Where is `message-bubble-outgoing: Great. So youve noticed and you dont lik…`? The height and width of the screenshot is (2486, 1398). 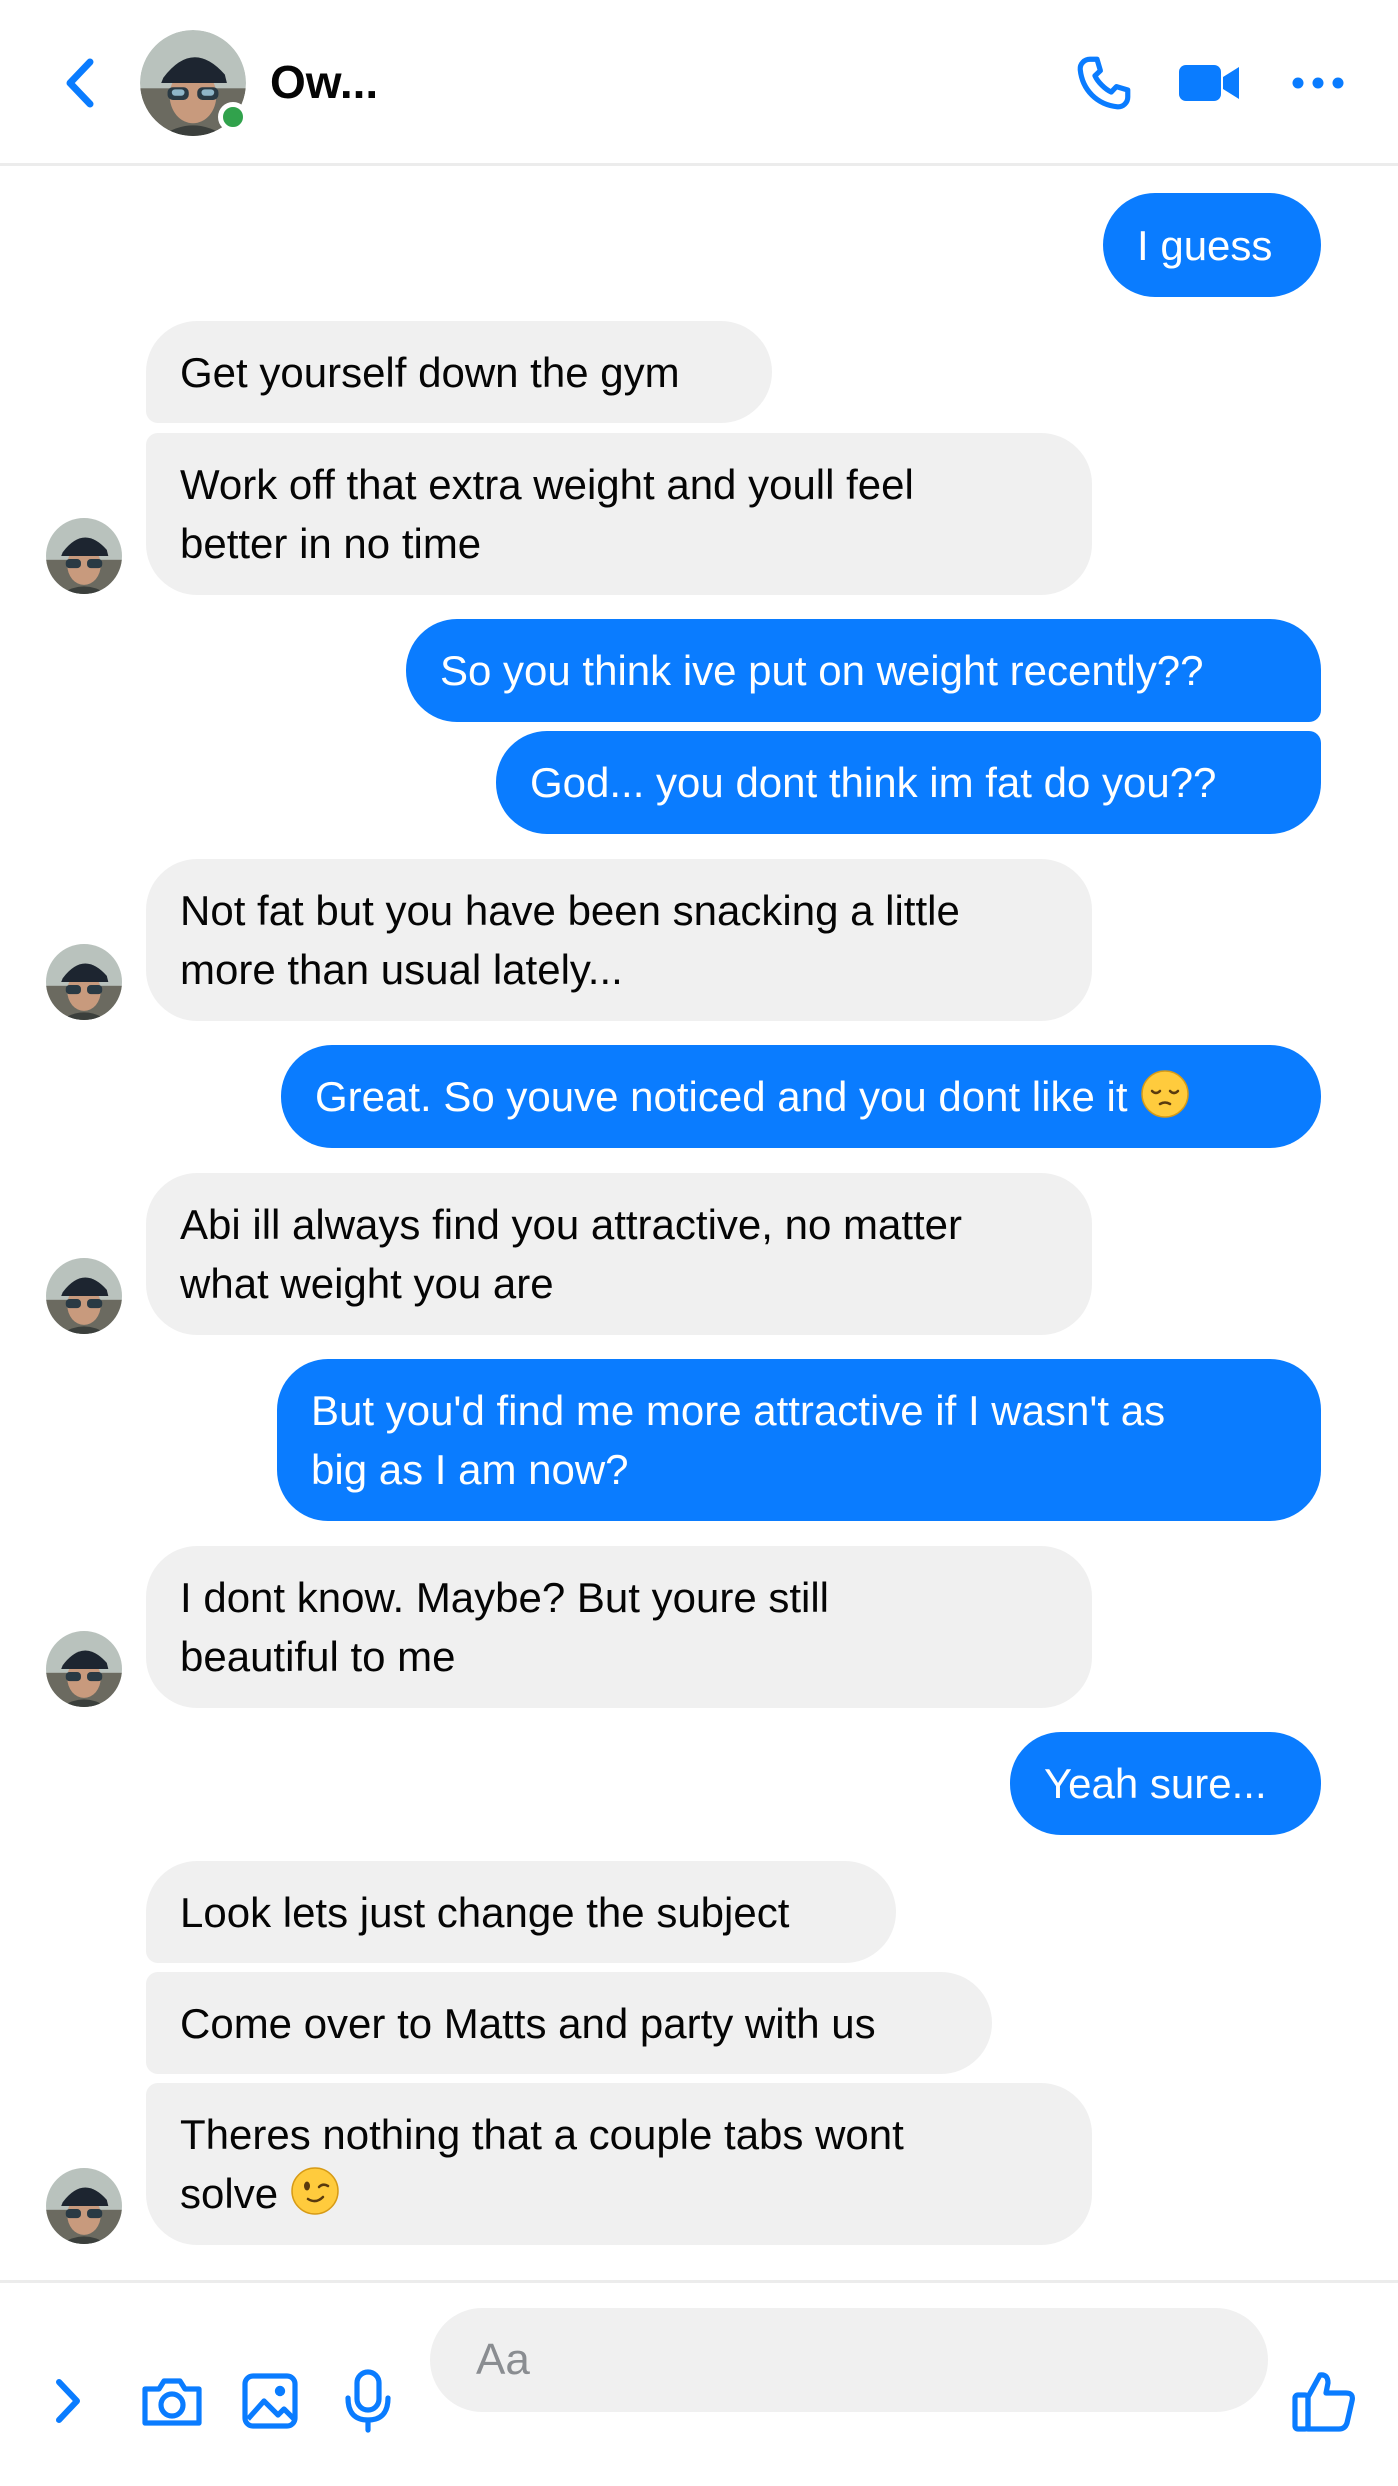 message-bubble-outgoing: Great. So youve noticed and you dont lik… is located at coordinates (801, 1096).